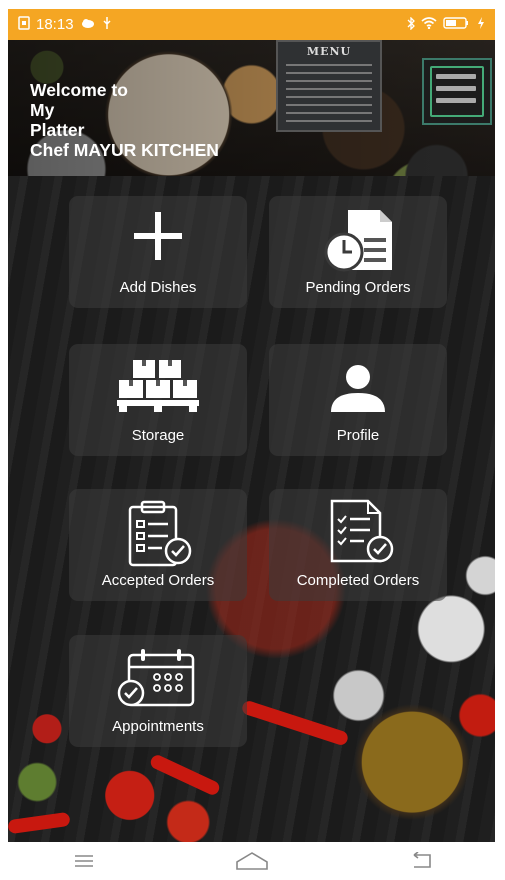  I want to click on home-icon, so click(252, 861).